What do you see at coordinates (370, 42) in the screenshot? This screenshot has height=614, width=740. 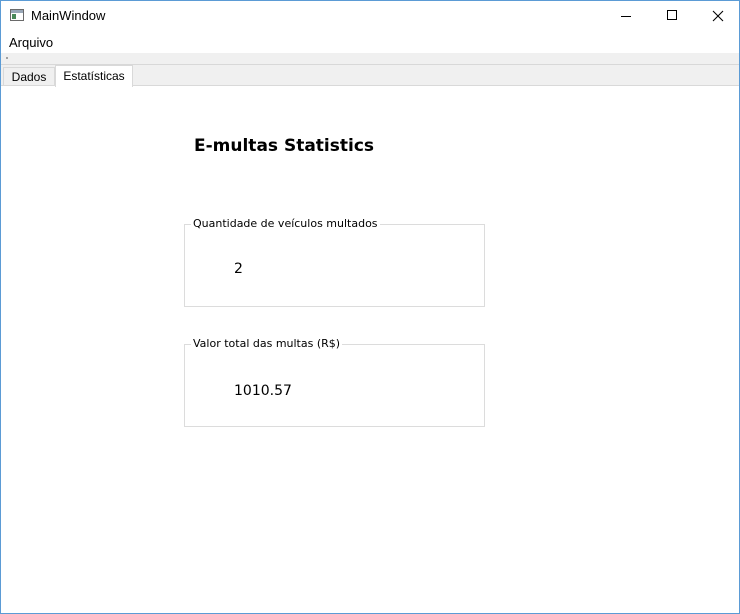 I see `menu-bar: Arquivo` at bounding box center [370, 42].